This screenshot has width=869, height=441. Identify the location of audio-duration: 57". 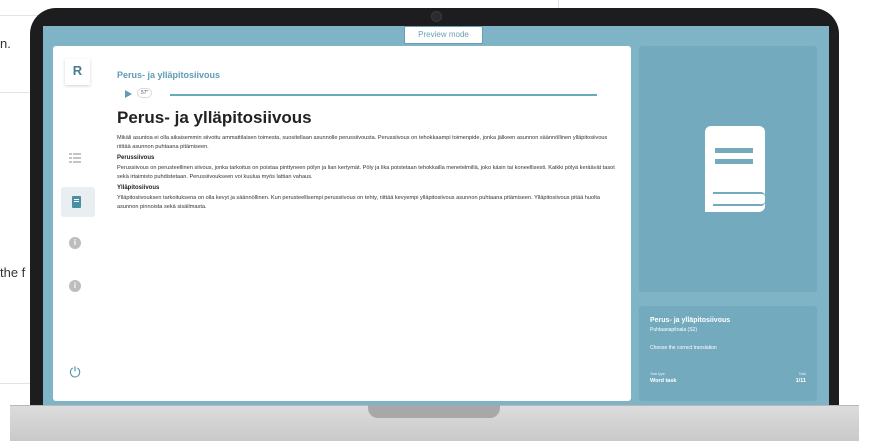
(145, 93).